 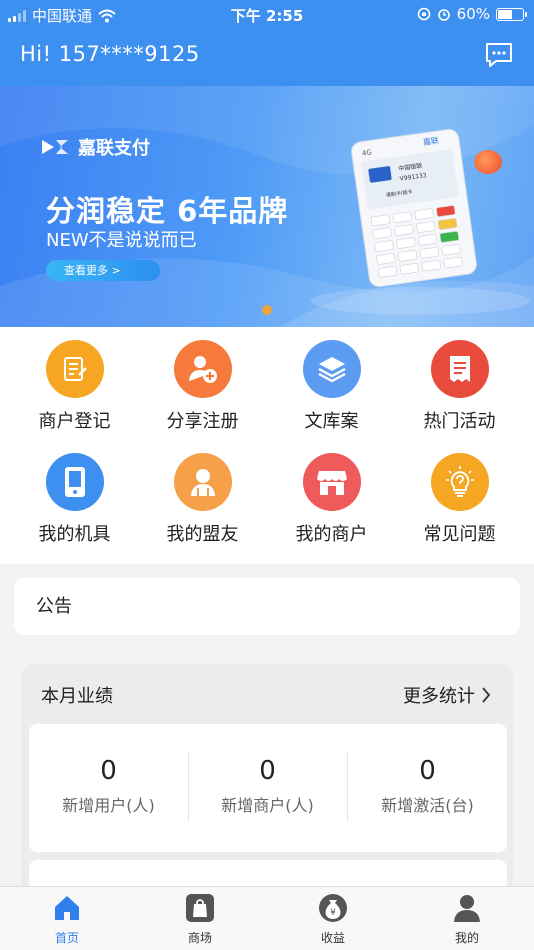 I want to click on app-header: 中国联通 下午 2:55 60% Hi! 157****9125, so click(x=267, y=43).